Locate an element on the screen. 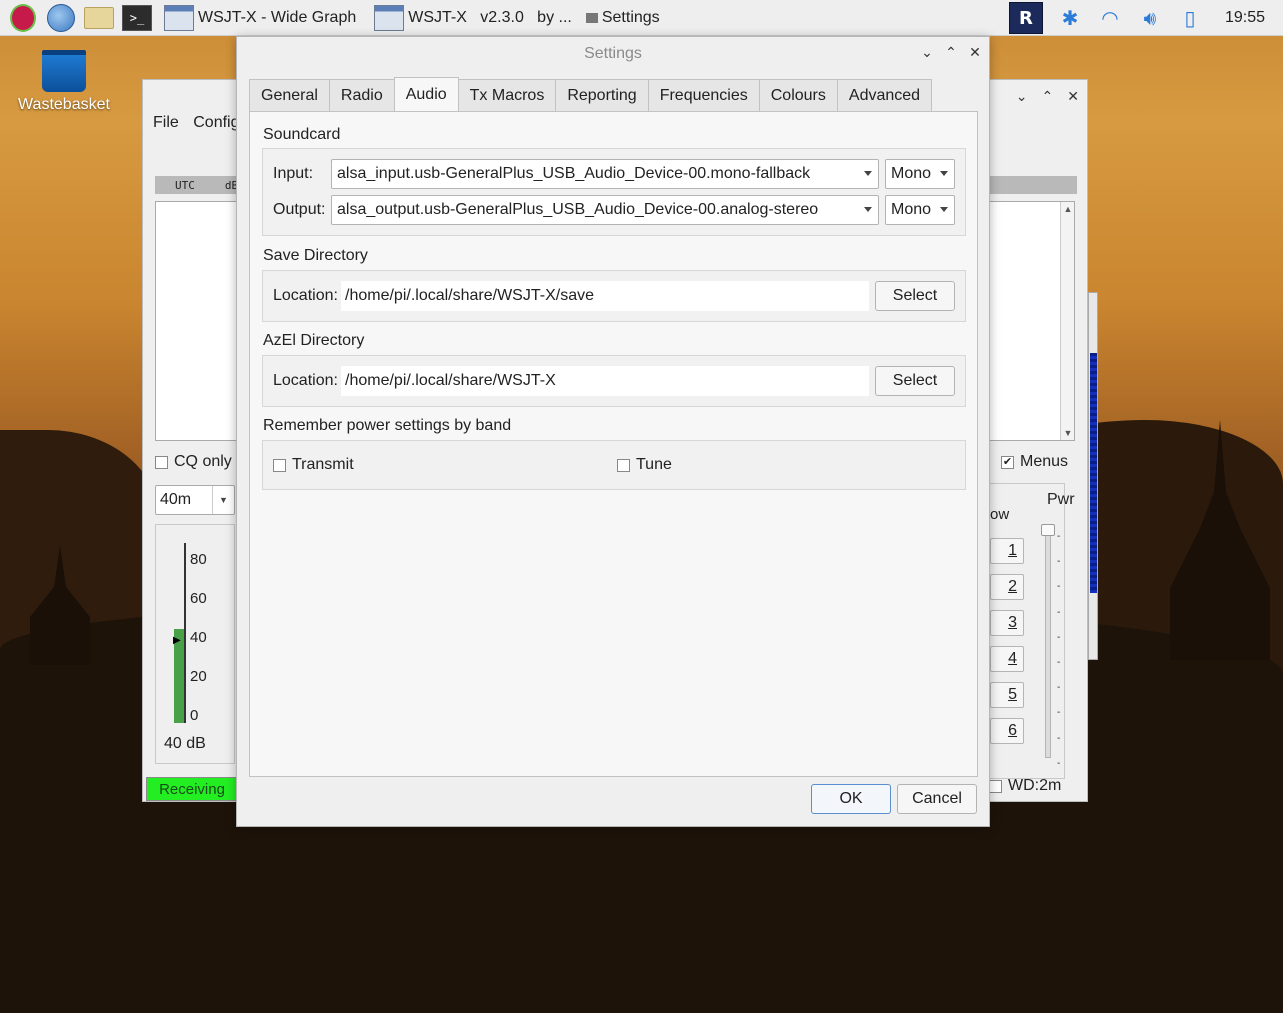 The height and width of the screenshot is (1013, 1283). band-activity-header: UTC dB is located at coordinates (200, 185).